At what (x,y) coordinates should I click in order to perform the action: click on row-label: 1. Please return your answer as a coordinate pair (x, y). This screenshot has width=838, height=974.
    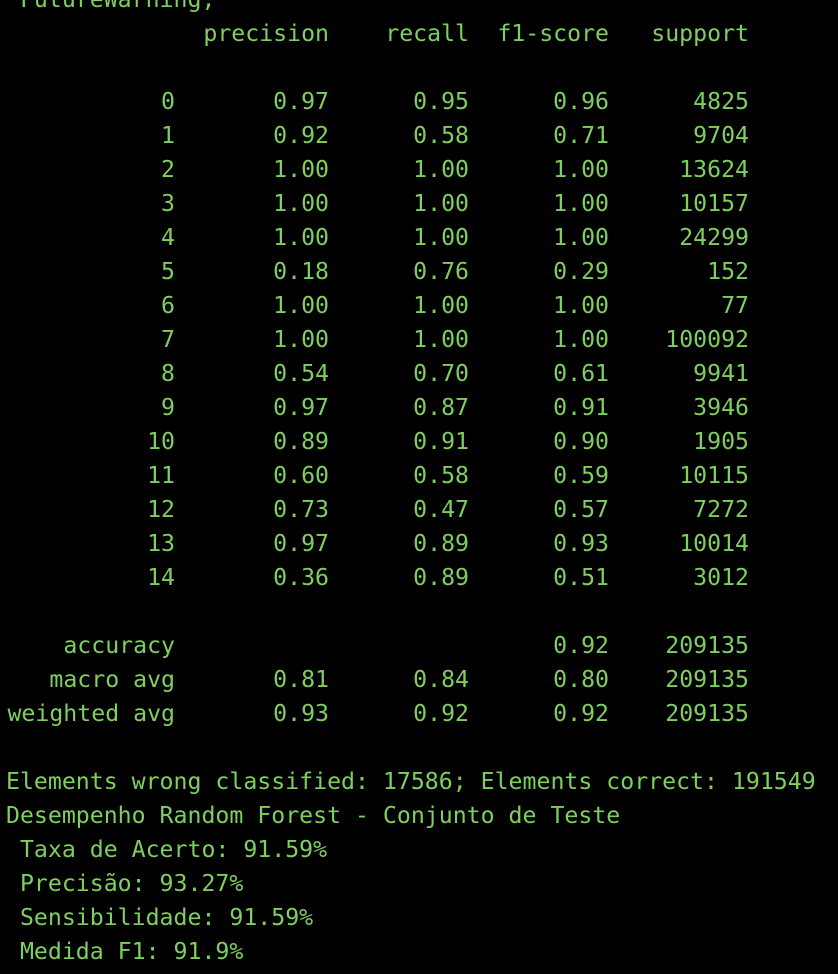
    Looking at the image, I should click on (168, 135).